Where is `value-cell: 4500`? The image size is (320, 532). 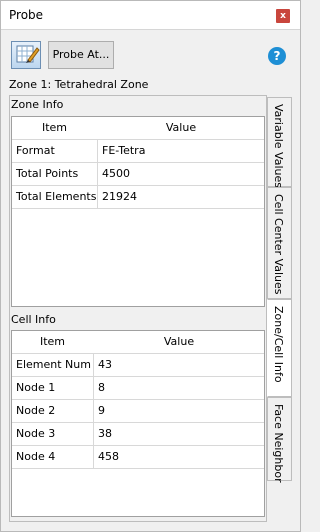 value-cell: 4500 is located at coordinates (116, 173).